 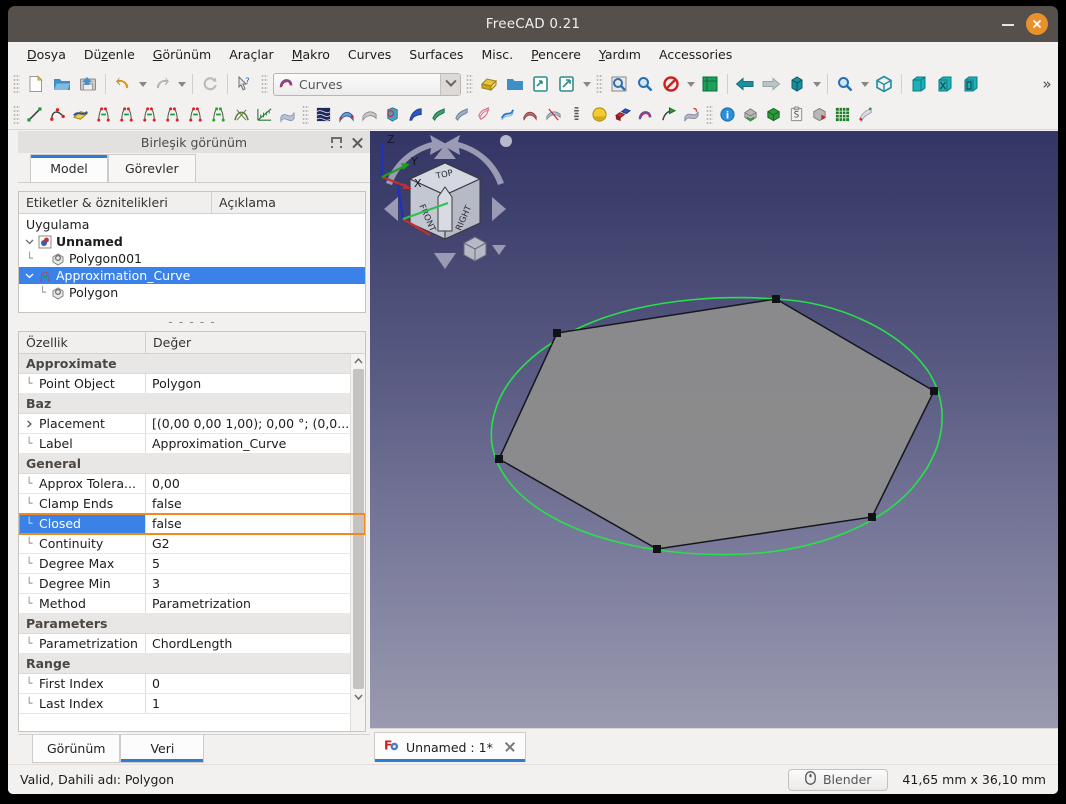 I want to click on menu-duzenle: Düzenle, so click(x=109, y=54).